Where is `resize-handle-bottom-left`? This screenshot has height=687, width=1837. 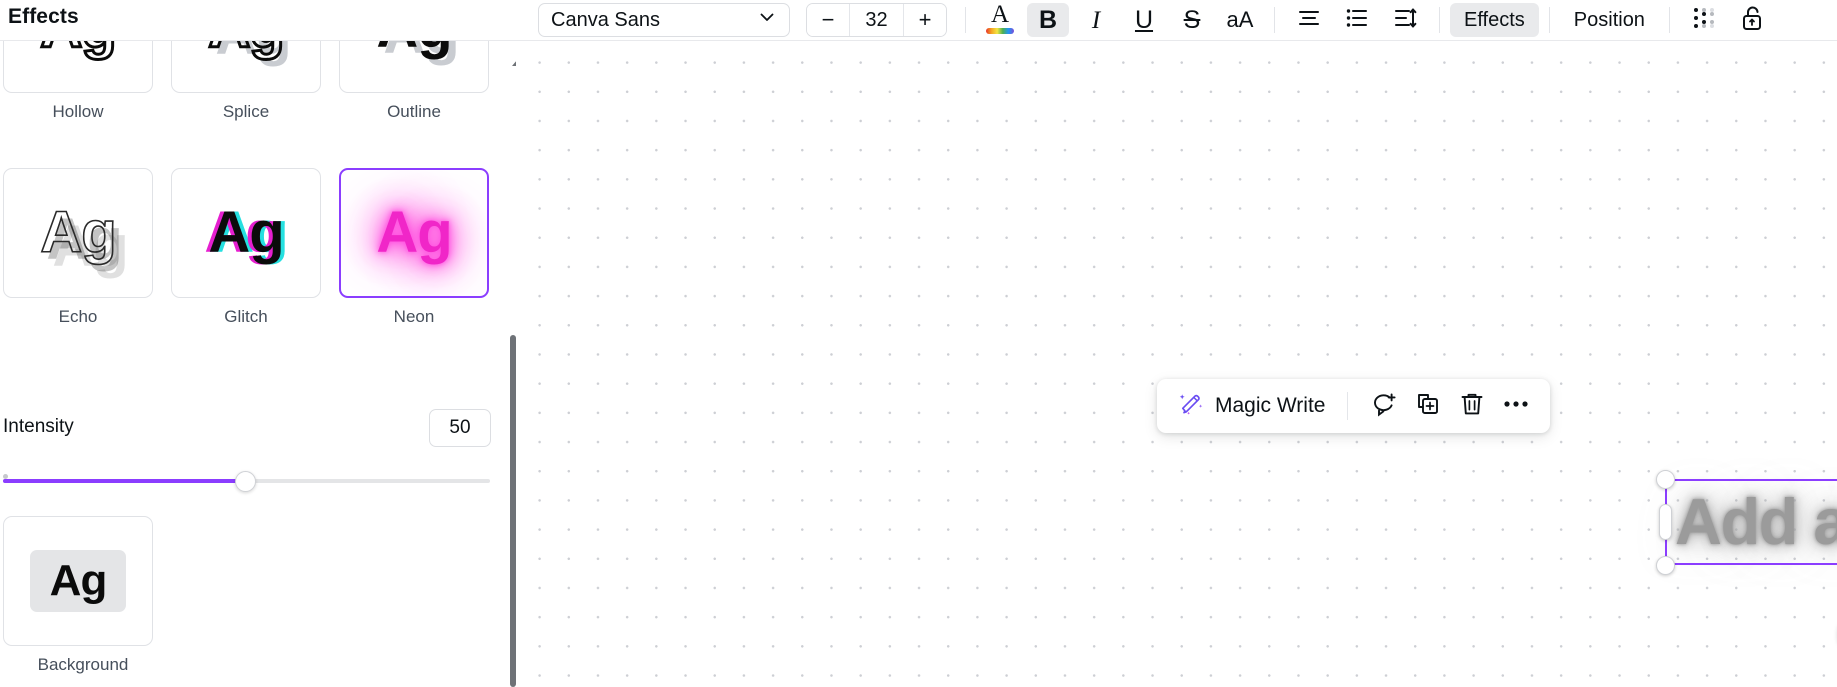 resize-handle-bottom-left is located at coordinates (1665, 565).